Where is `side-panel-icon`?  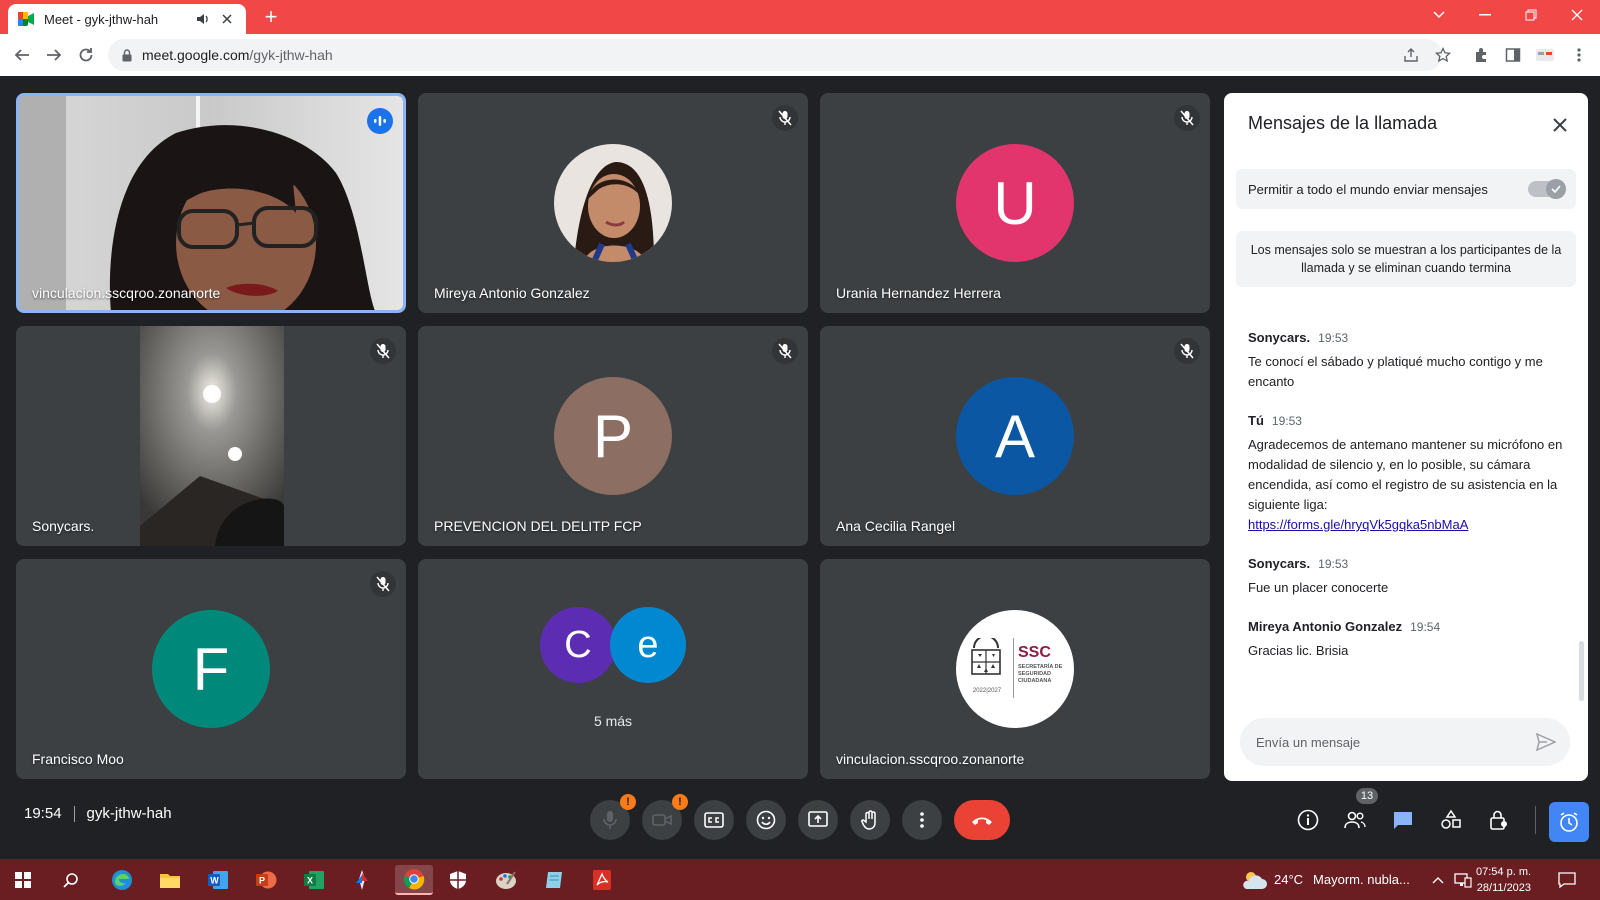 side-panel-icon is located at coordinates (1513, 55).